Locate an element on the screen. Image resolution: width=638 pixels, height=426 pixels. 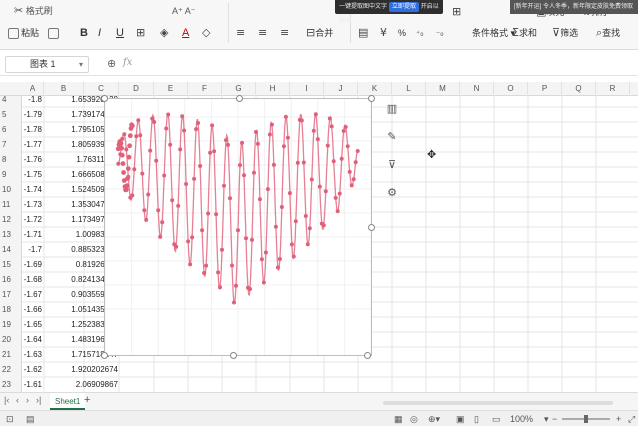
sheet-tab: Sheet1 is located at coordinates (68, 401).